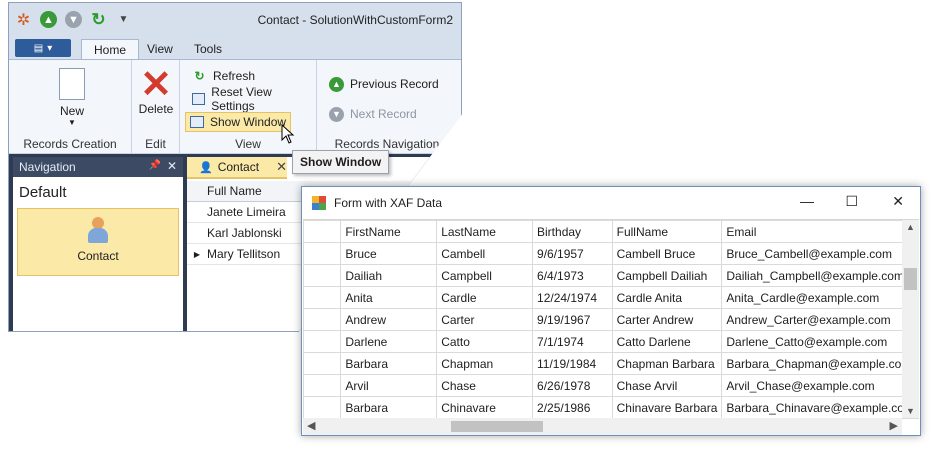 Image resolution: width=935 pixels, height=453 pixels. What do you see at coordinates (602, 426) in the screenshot?
I see `horizontal-scrollbar: ◀ ▶` at bounding box center [602, 426].